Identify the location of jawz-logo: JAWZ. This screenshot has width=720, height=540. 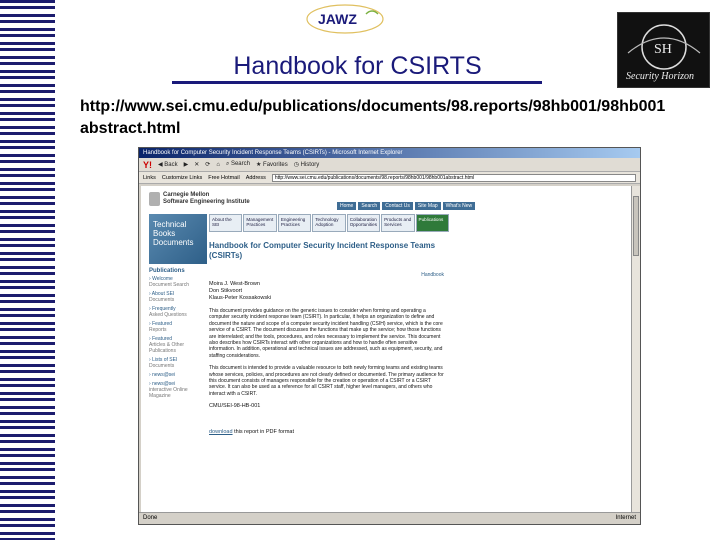
(345, 19).